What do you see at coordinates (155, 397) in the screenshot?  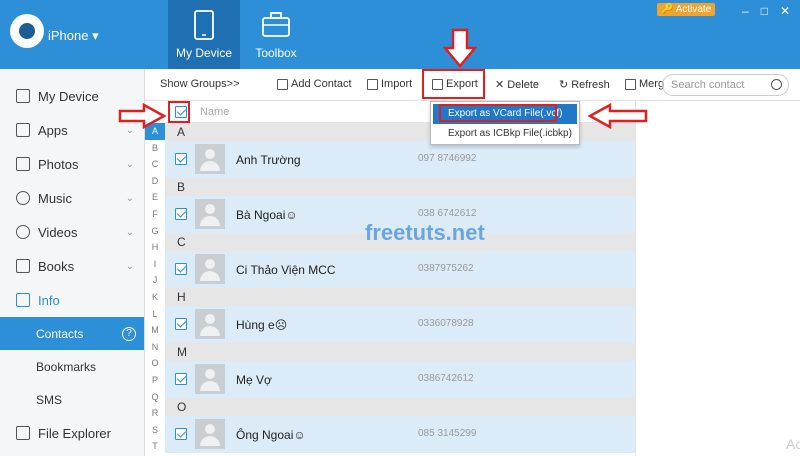 I see `alphabet-index-letter: Q` at bounding box center [155, 397].